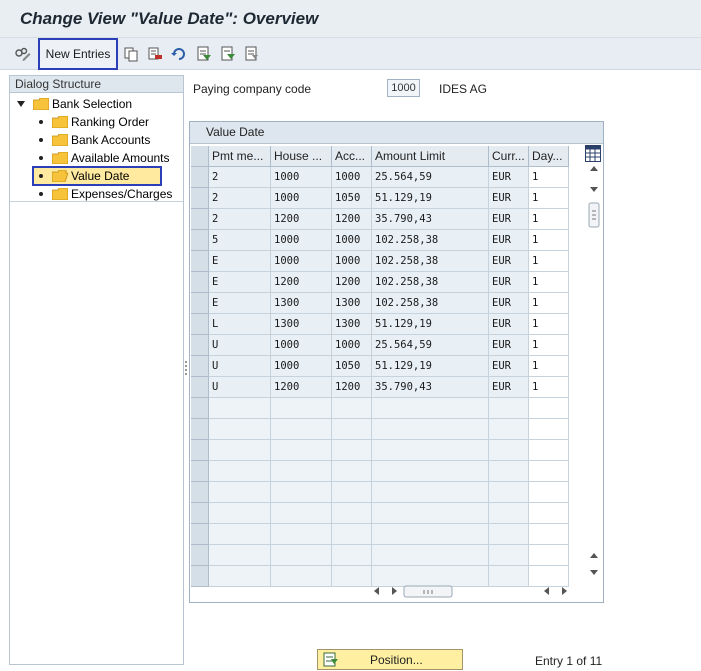 The height and width of the screenshot is (671, 701). What do you see at coordinates (23, 54) in the screenshot?
I see `display-change-icon` at bounding box center [23, 54].